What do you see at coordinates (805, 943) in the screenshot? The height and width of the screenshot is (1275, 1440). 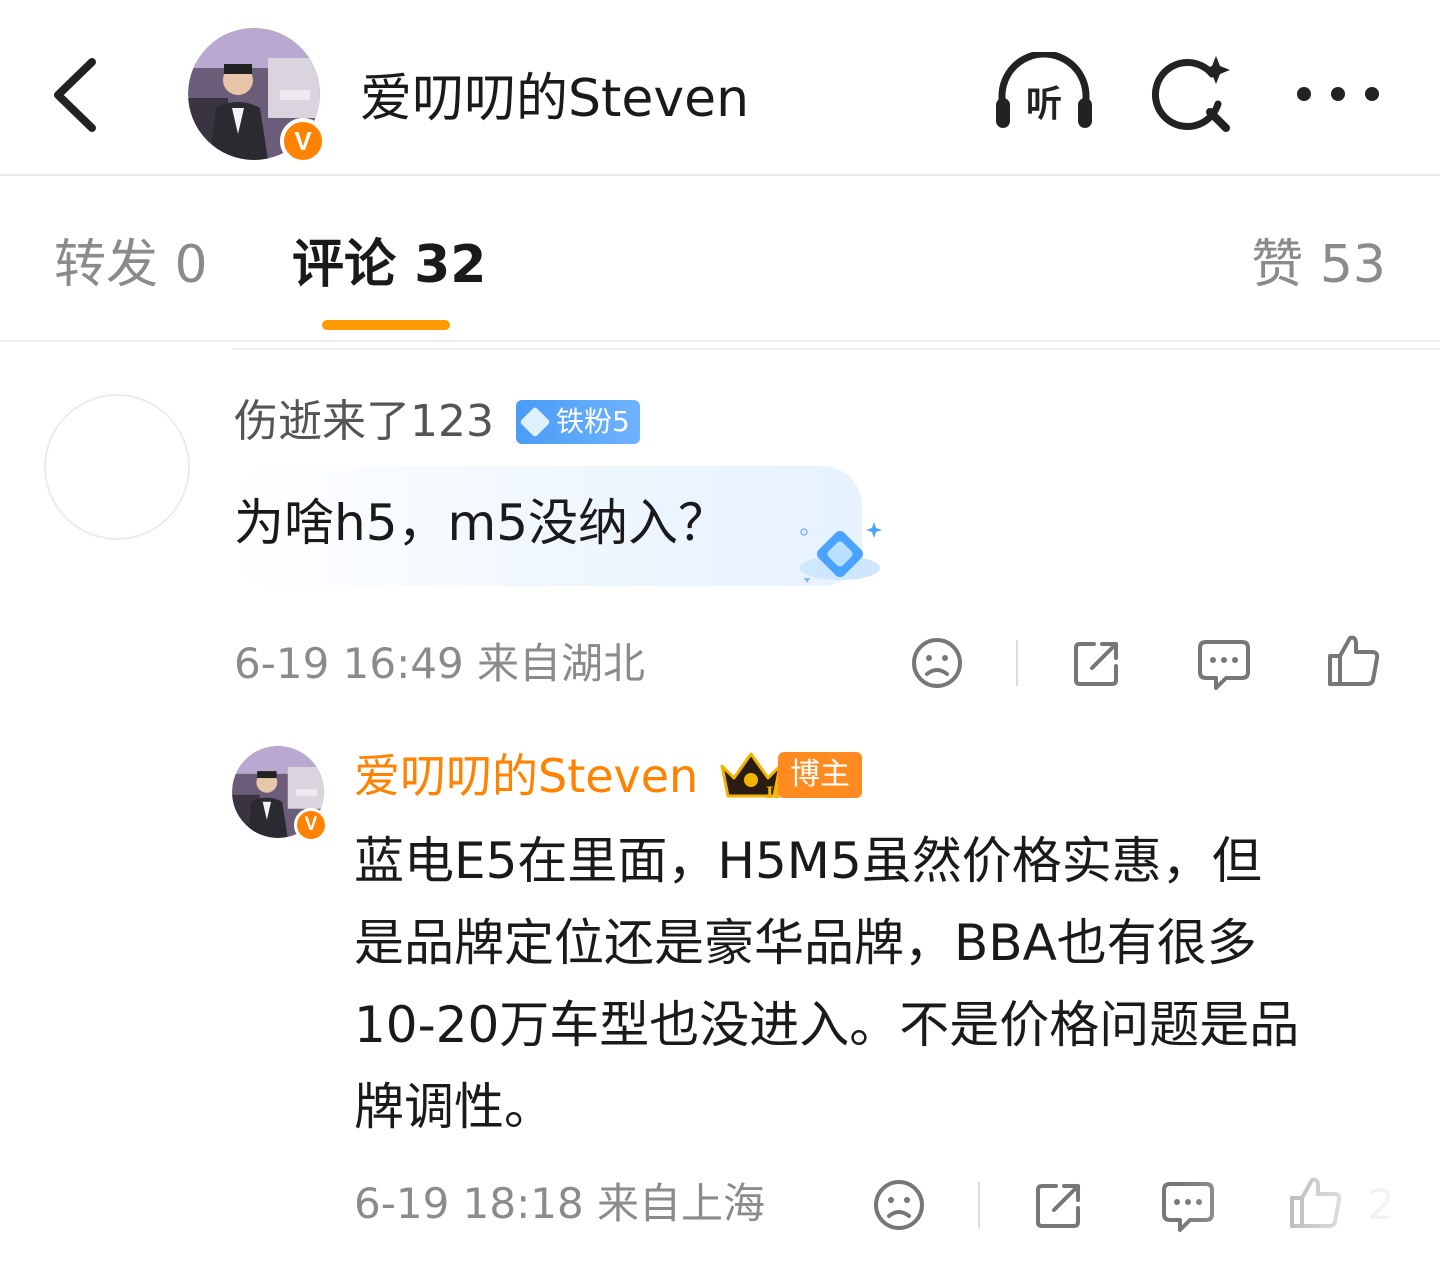 I see `reply-text-line: 是品牌定位还是豪华品牌，BBA也有很多` at bounding box center [805, 943].